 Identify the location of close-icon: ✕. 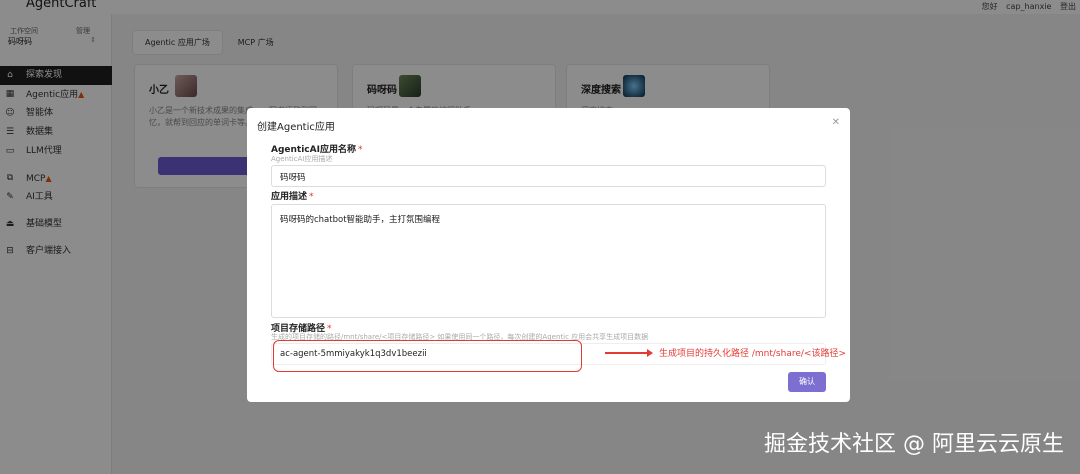
(836, 122).